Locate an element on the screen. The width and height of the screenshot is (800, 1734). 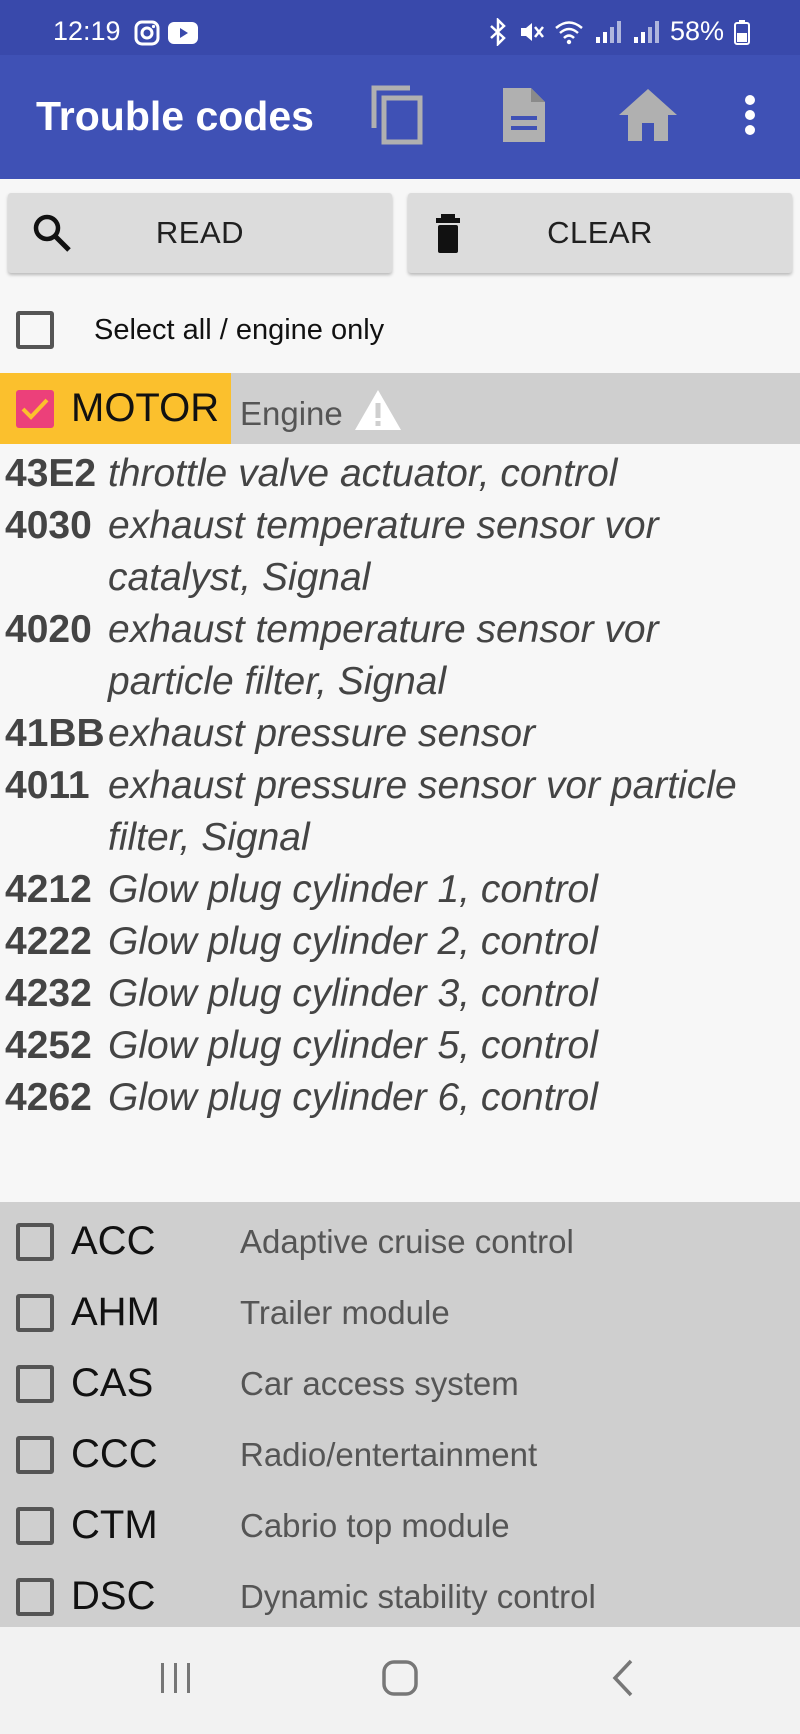
module-desc: Adaptive cruise control is located at coordinates (407, 1241).